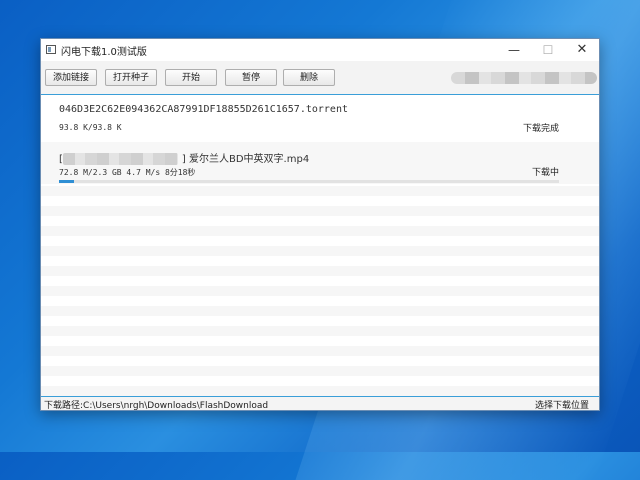  I want to click on close-button: ✕, so click(582, 50).